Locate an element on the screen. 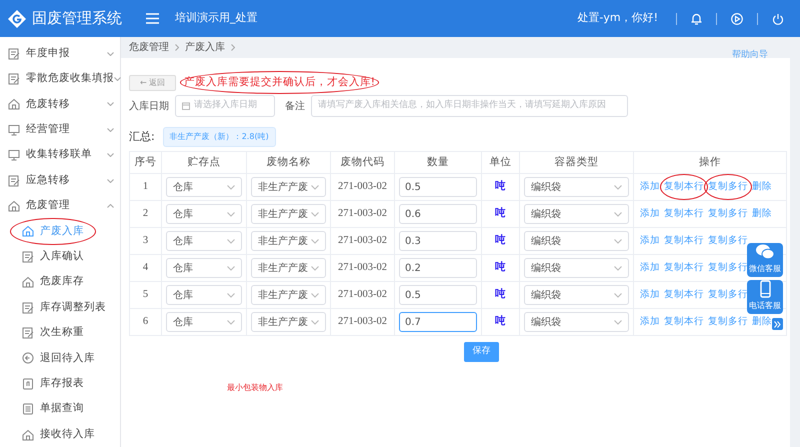  column-header: 序号 is located at coordinates (146, 163).